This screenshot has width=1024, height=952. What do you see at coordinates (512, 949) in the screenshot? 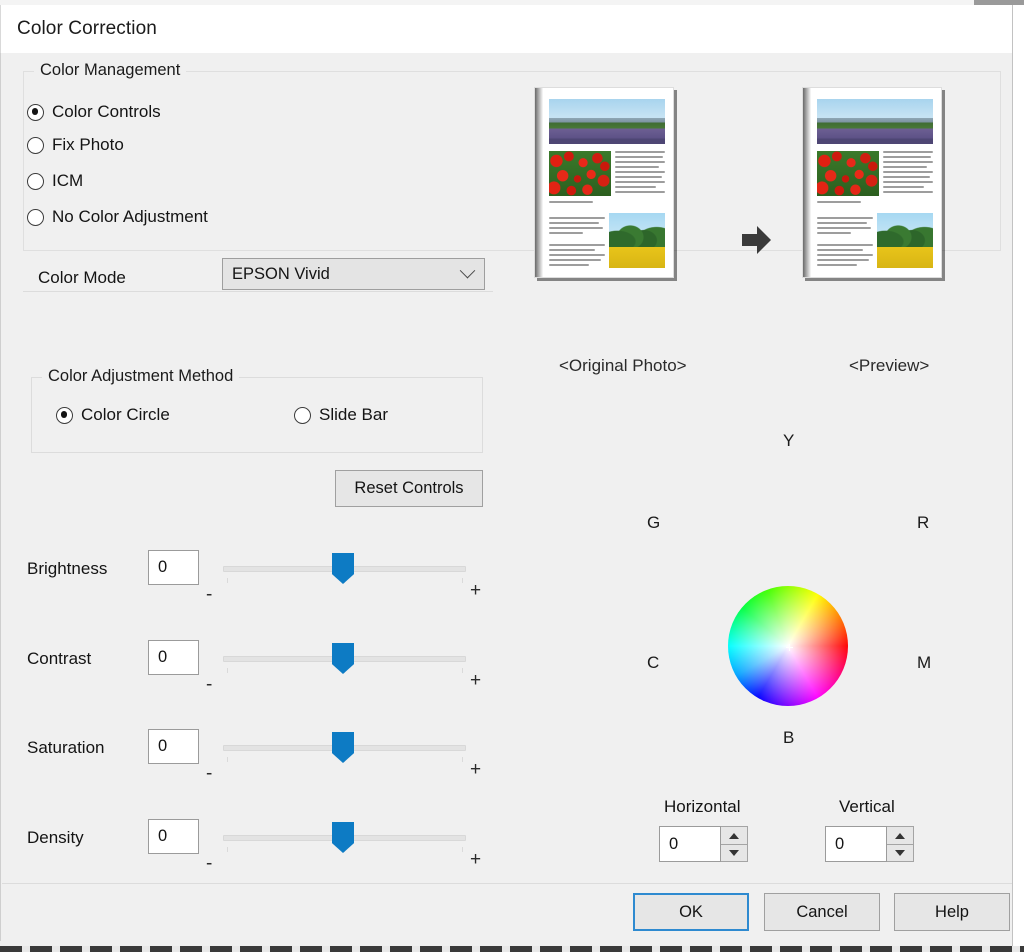
I see `window-bottom-strip` at bounding box center [512, 949].